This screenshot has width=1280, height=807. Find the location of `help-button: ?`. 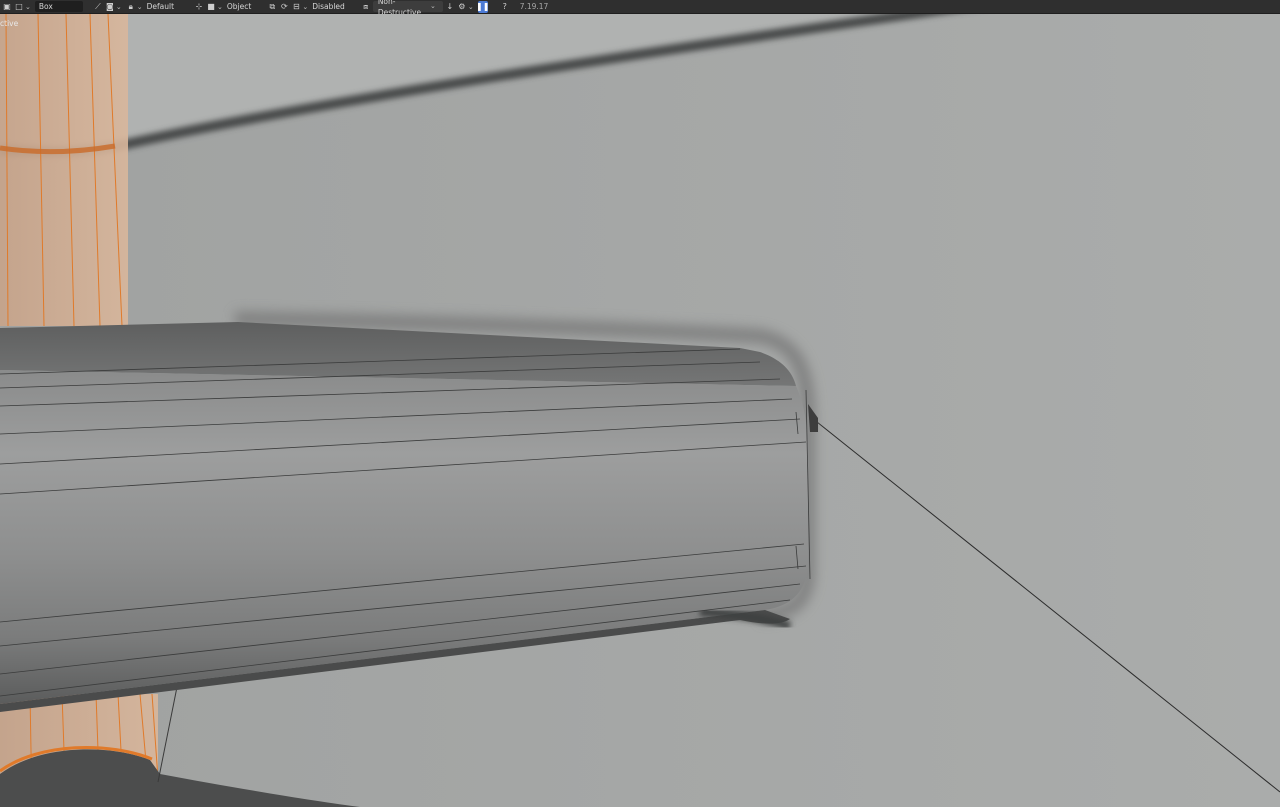

help-button: ? is located at coordinates (505, 7).